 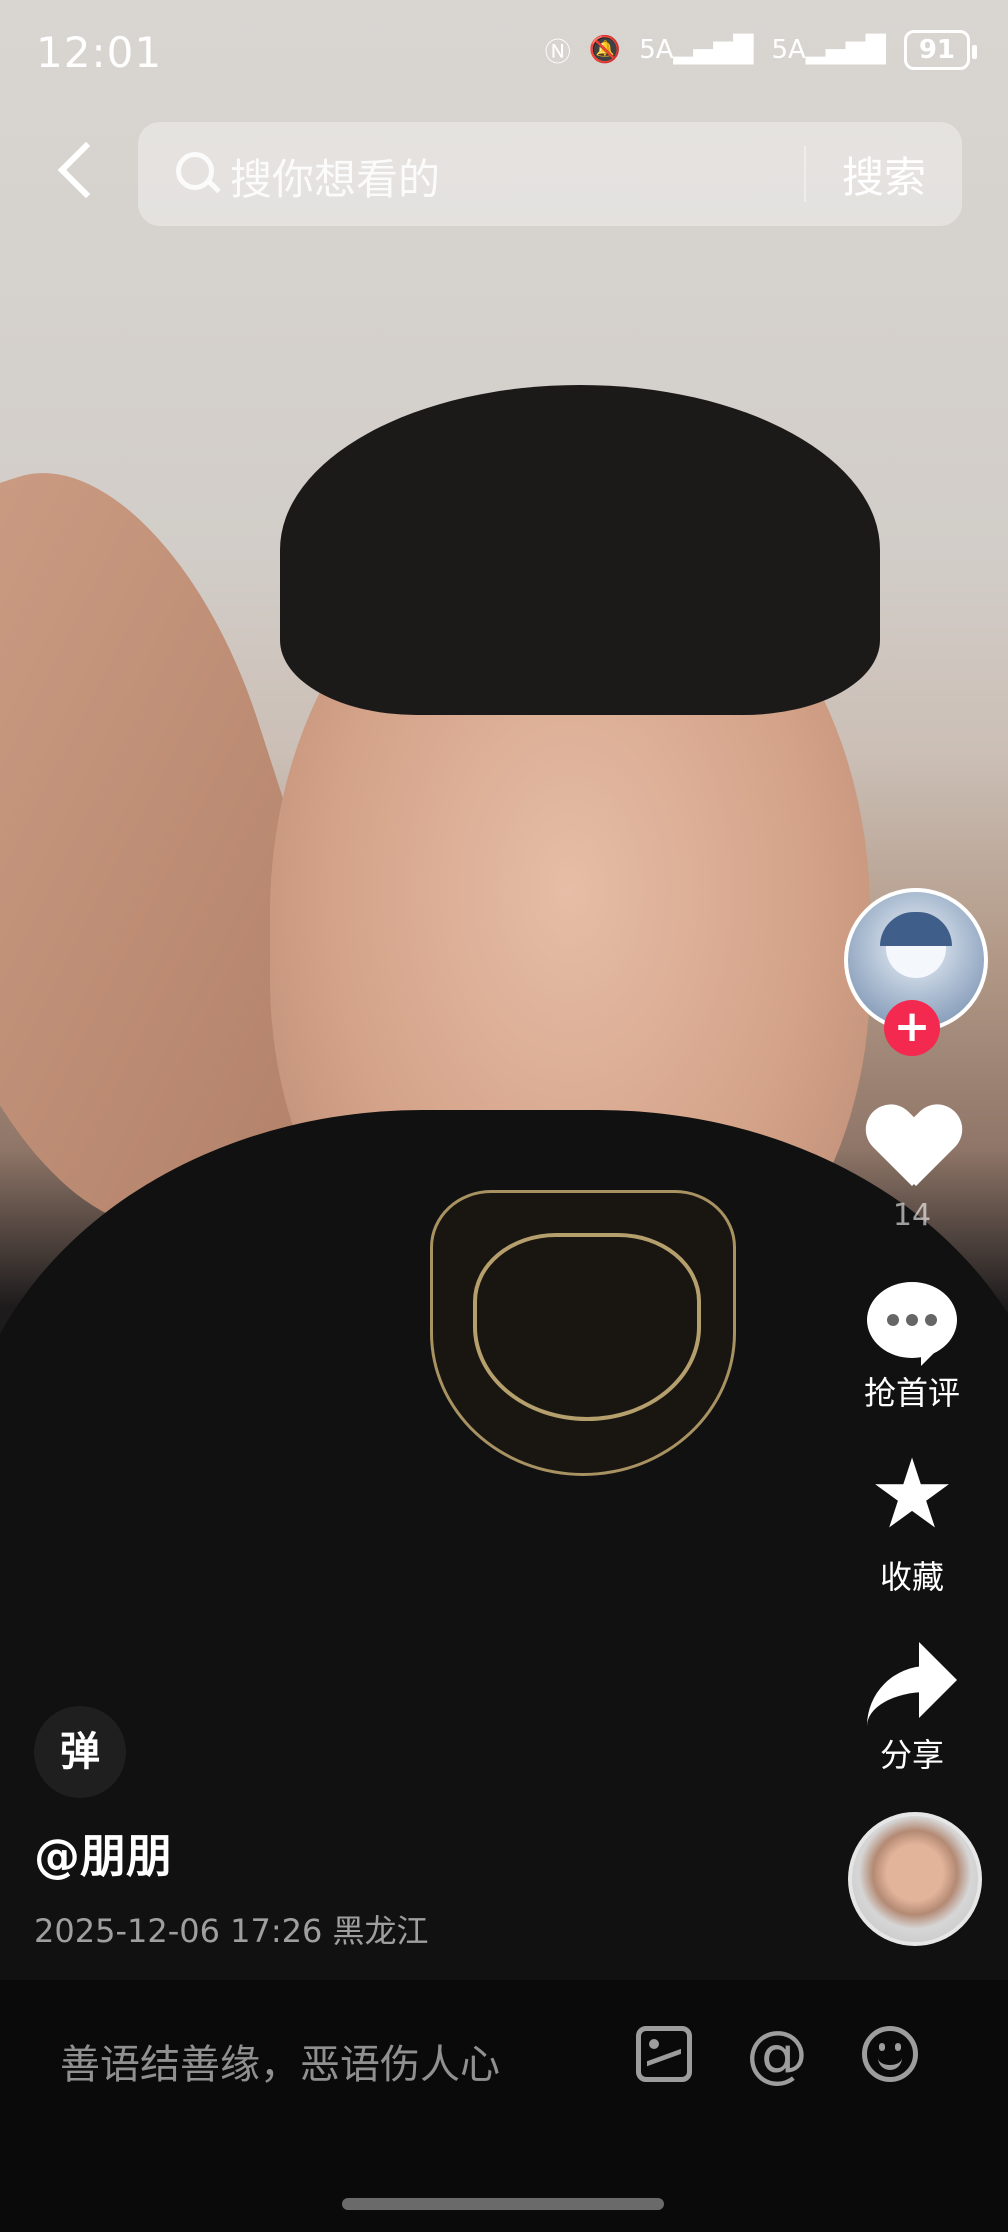 I want to click on share-button: 分享, so click(x=912, y=1708).